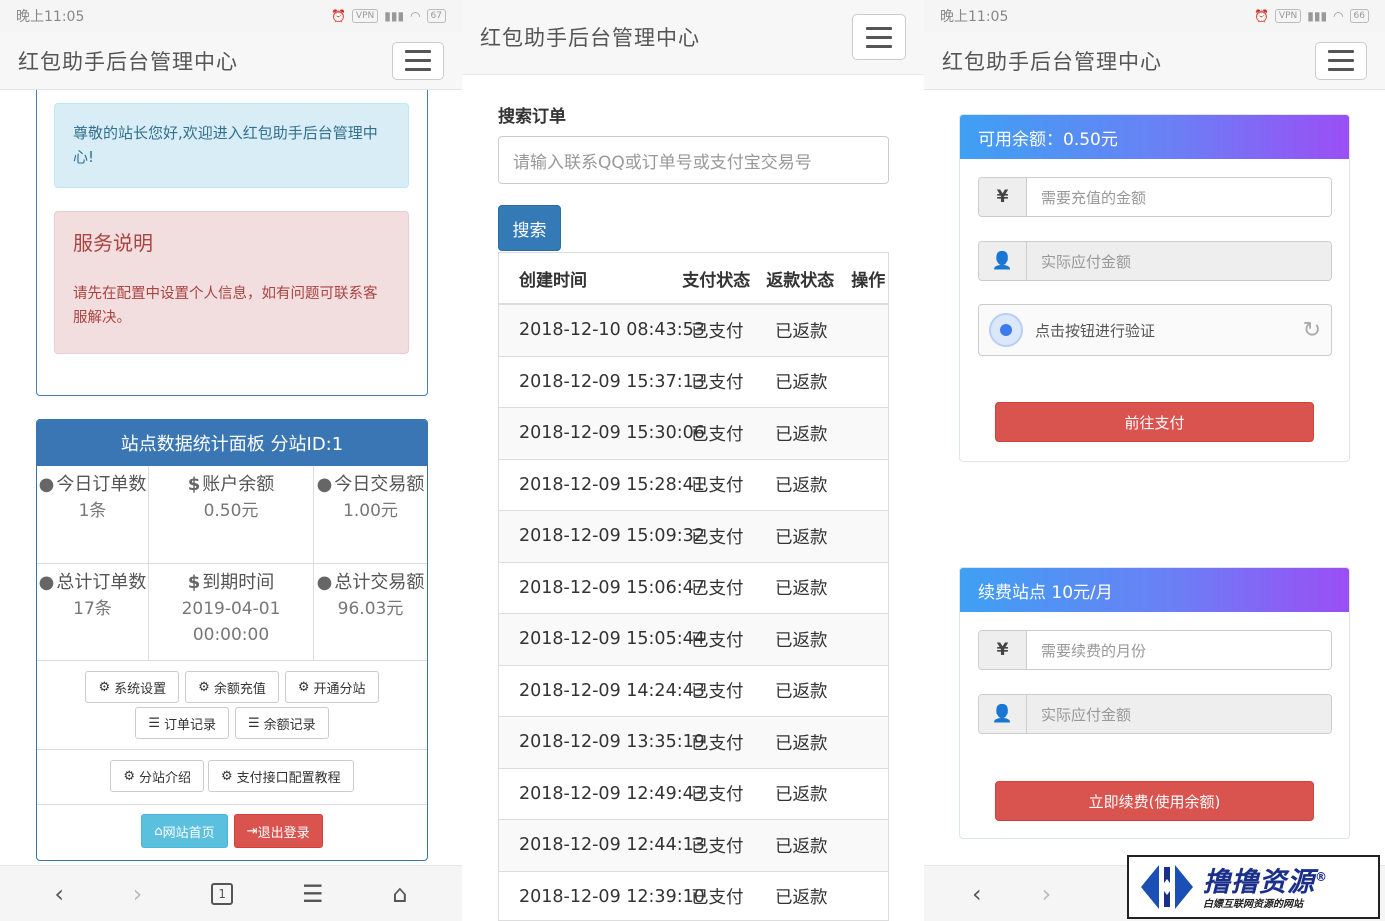 The width and height of the screenshot is (1385, 921). Describe the element at coordinates (693, 485) in the screenshot. I see `table-row: 2018-12-09 15:28:41 已支付 已返款` at that location.